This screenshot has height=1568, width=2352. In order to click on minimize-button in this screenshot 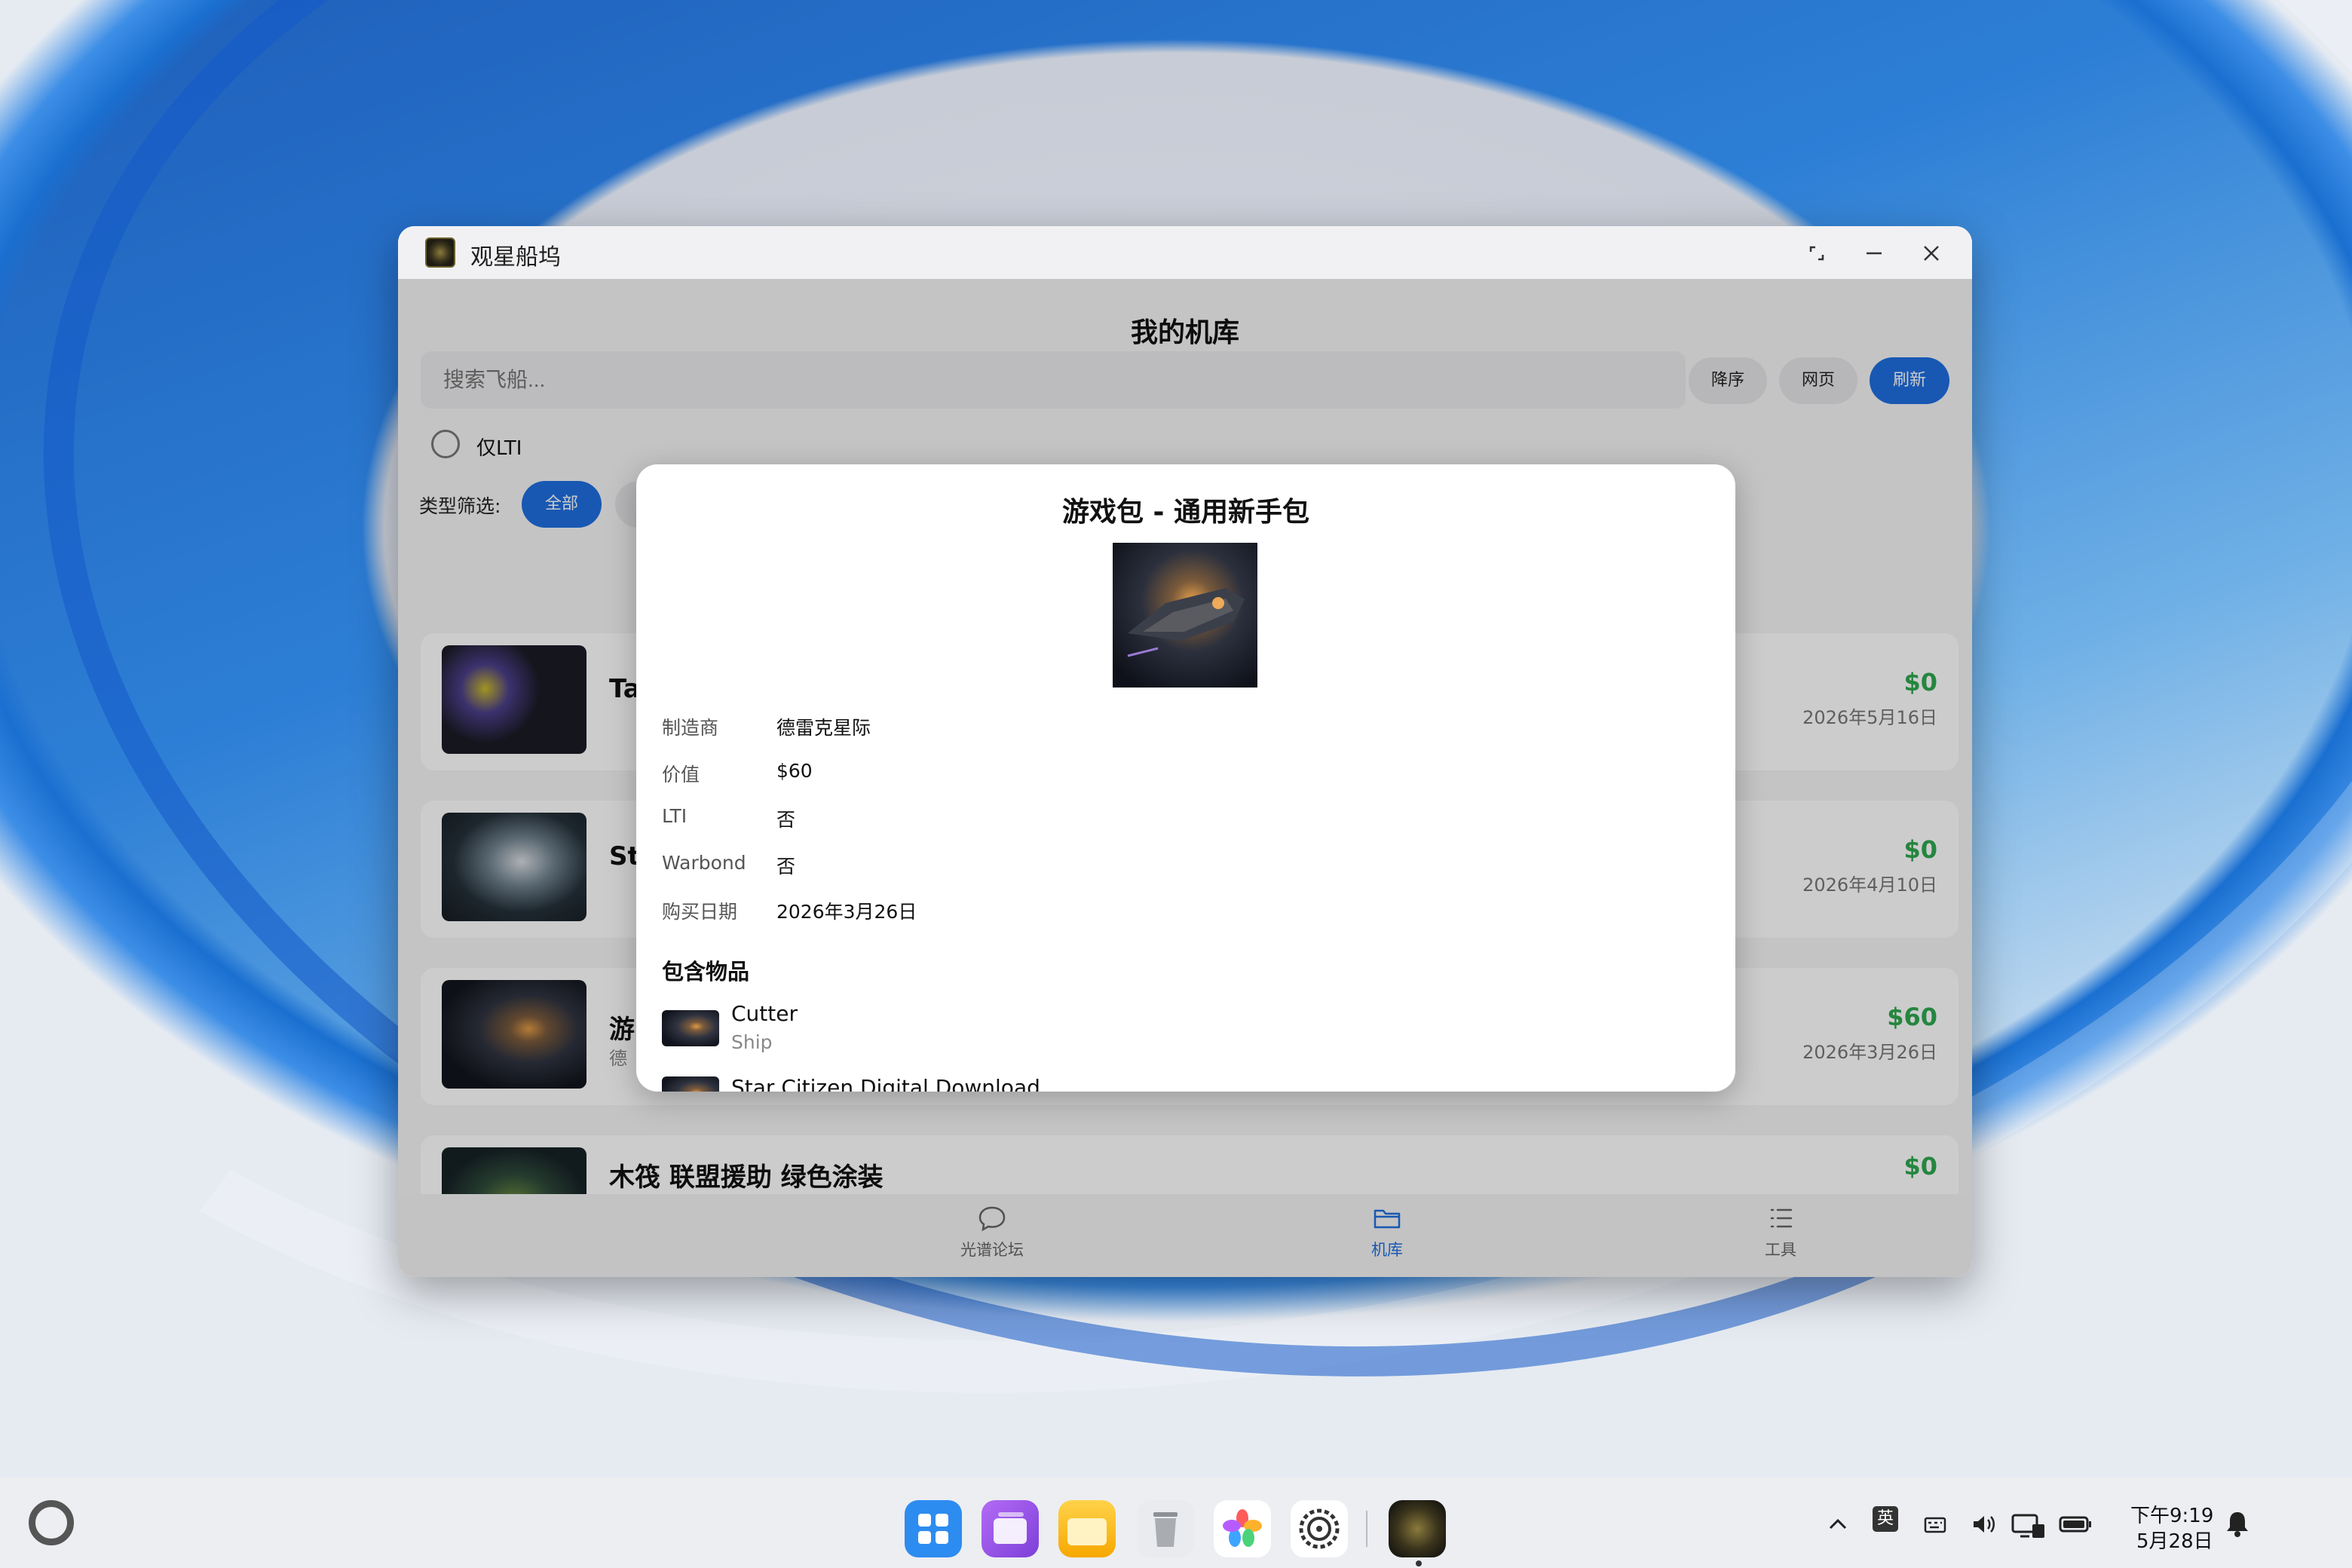, I will do `click(1874, 253)`.